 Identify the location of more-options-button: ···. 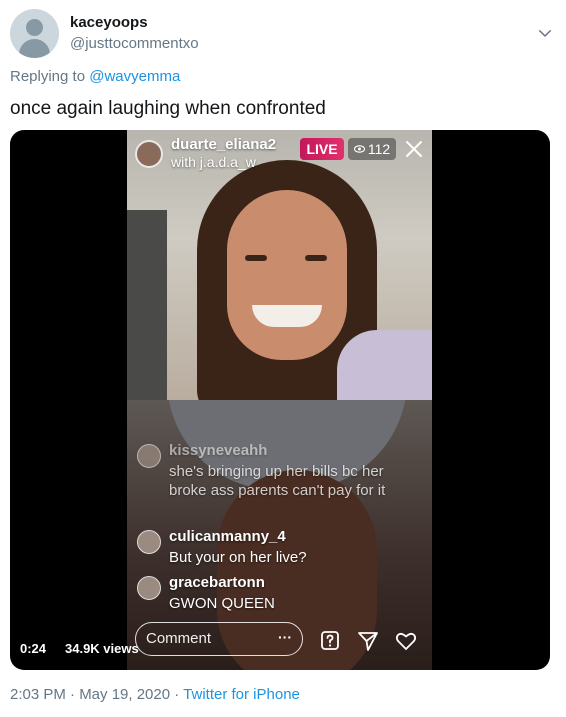
(285, 637).